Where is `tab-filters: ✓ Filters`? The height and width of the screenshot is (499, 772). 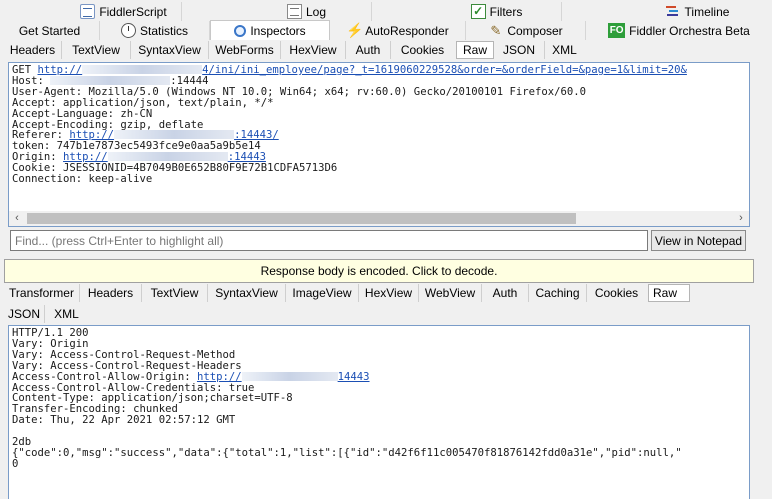
tab-filters: ✓ Filters is located at coordinates (467, 11).